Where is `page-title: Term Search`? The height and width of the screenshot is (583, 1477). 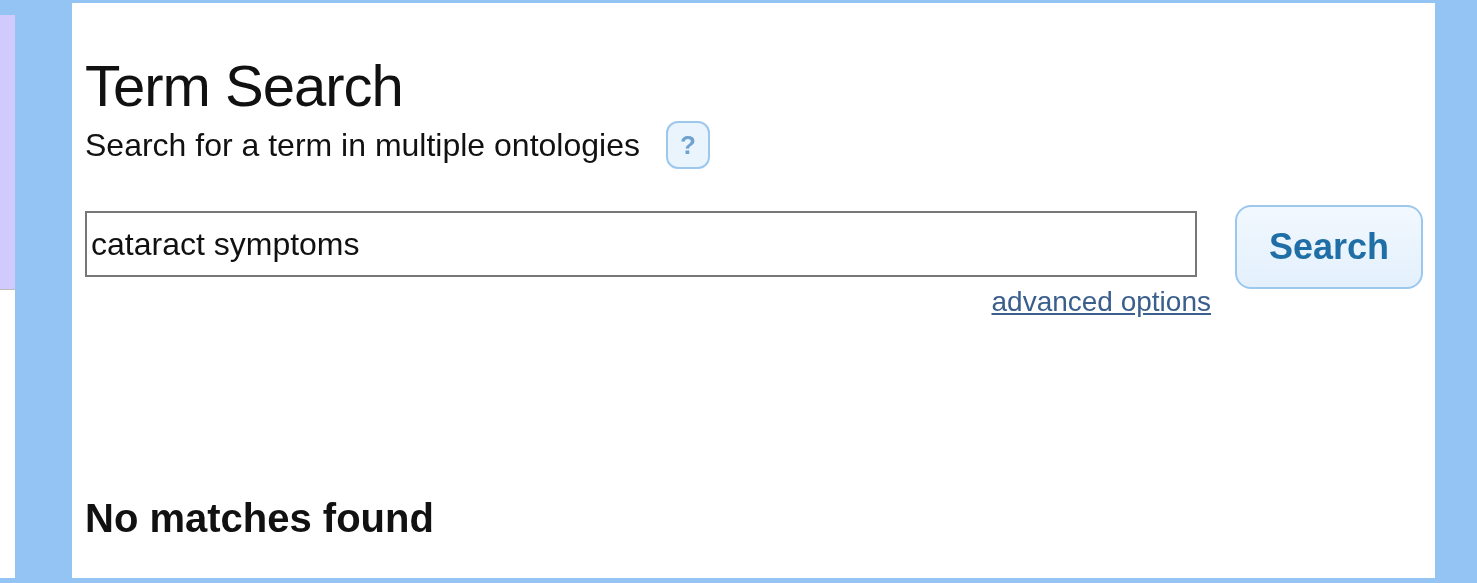
page-title: Term Search is located at coordinates (244, 86).